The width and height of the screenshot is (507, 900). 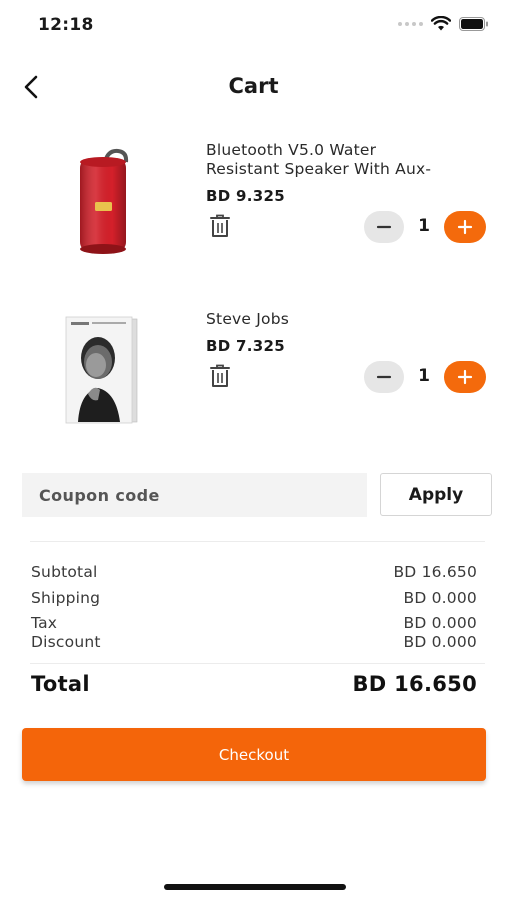 I want to click on status-icons, so click(x=443, y=23).